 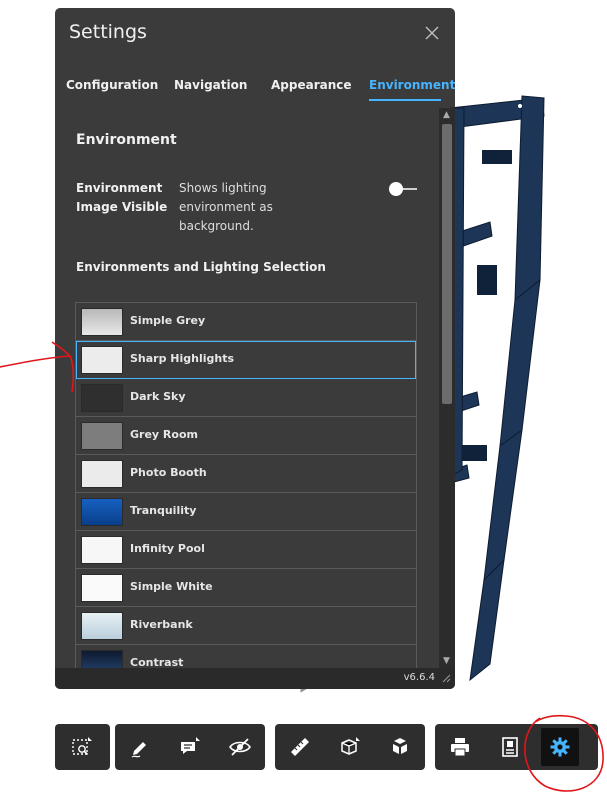 I want to click on measure-button, so click(x=300, y=747).